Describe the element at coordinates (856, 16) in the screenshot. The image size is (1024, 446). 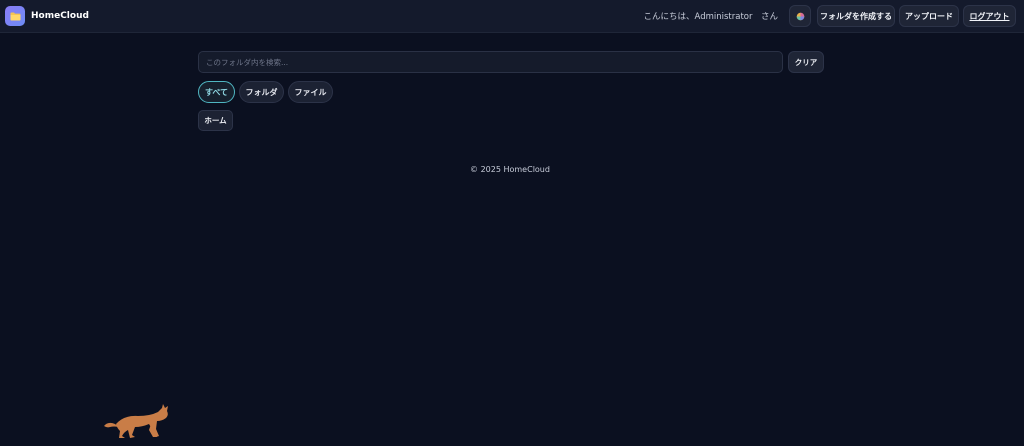
I see `create-folder-button: フォルダを作成する` at that location.